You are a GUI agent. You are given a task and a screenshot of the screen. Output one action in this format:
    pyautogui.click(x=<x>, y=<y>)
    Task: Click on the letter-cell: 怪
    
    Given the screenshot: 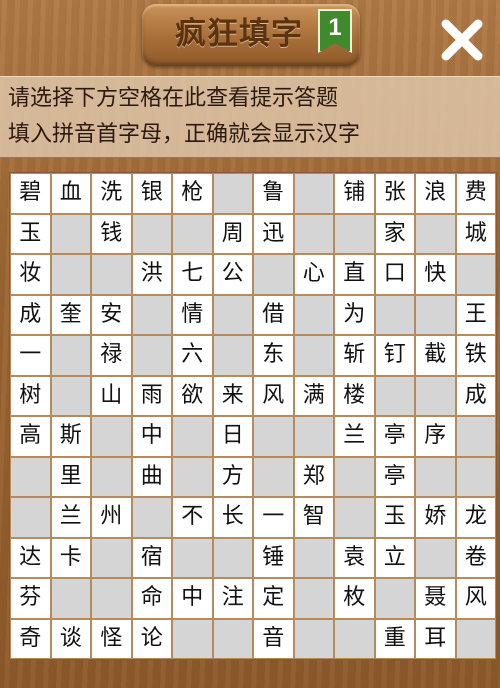 What is the action you would take?
    pyautogui.click(x=111, y=638)
    